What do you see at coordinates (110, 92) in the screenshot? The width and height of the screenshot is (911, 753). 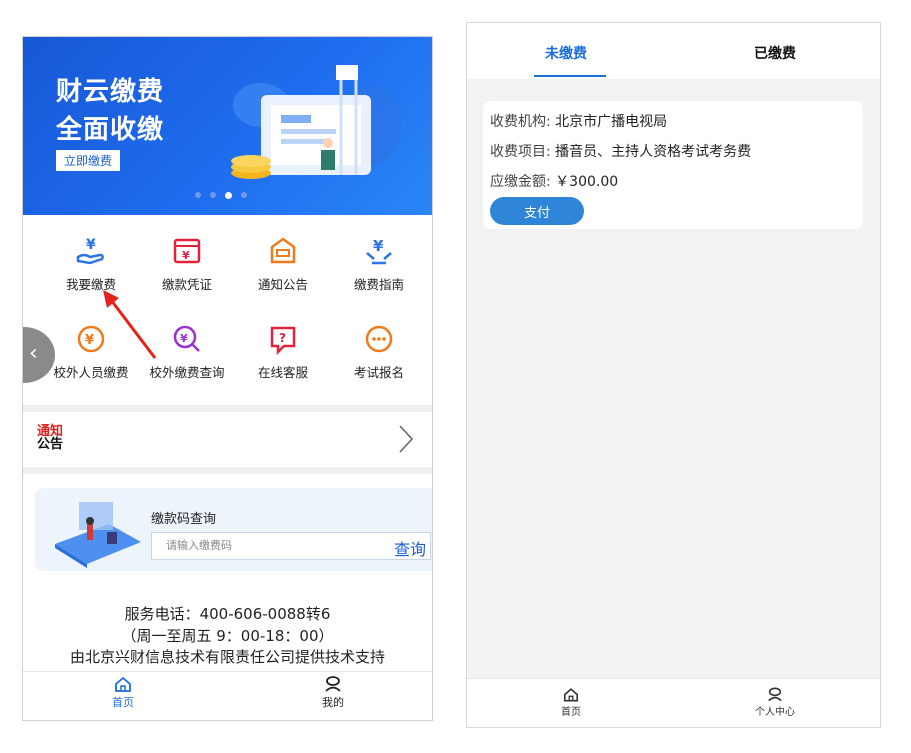 I see `banner-title-line1: 财云缴费` at bounding box center [110, 92].